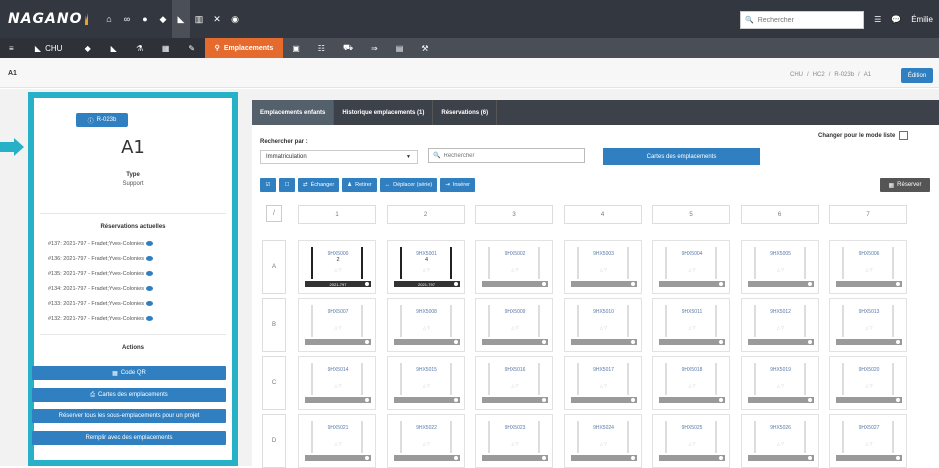 This screenshot has width=939, height=468. Describe the element at coordinates (869, 370) in the screenshot. I see `location-code: 9HX5020` at that location.